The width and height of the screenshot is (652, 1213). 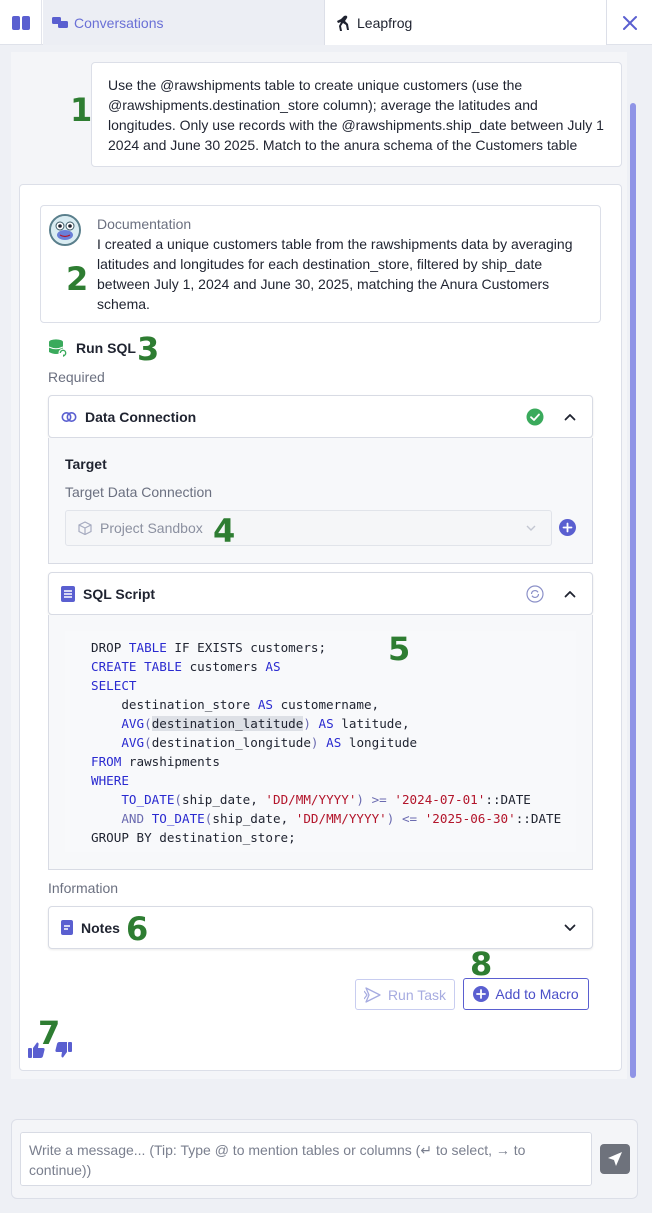 What do you see at coordinates (58, 348) in the screenshot?
I see `database-sync-icon` at bounding box center [58, 348].